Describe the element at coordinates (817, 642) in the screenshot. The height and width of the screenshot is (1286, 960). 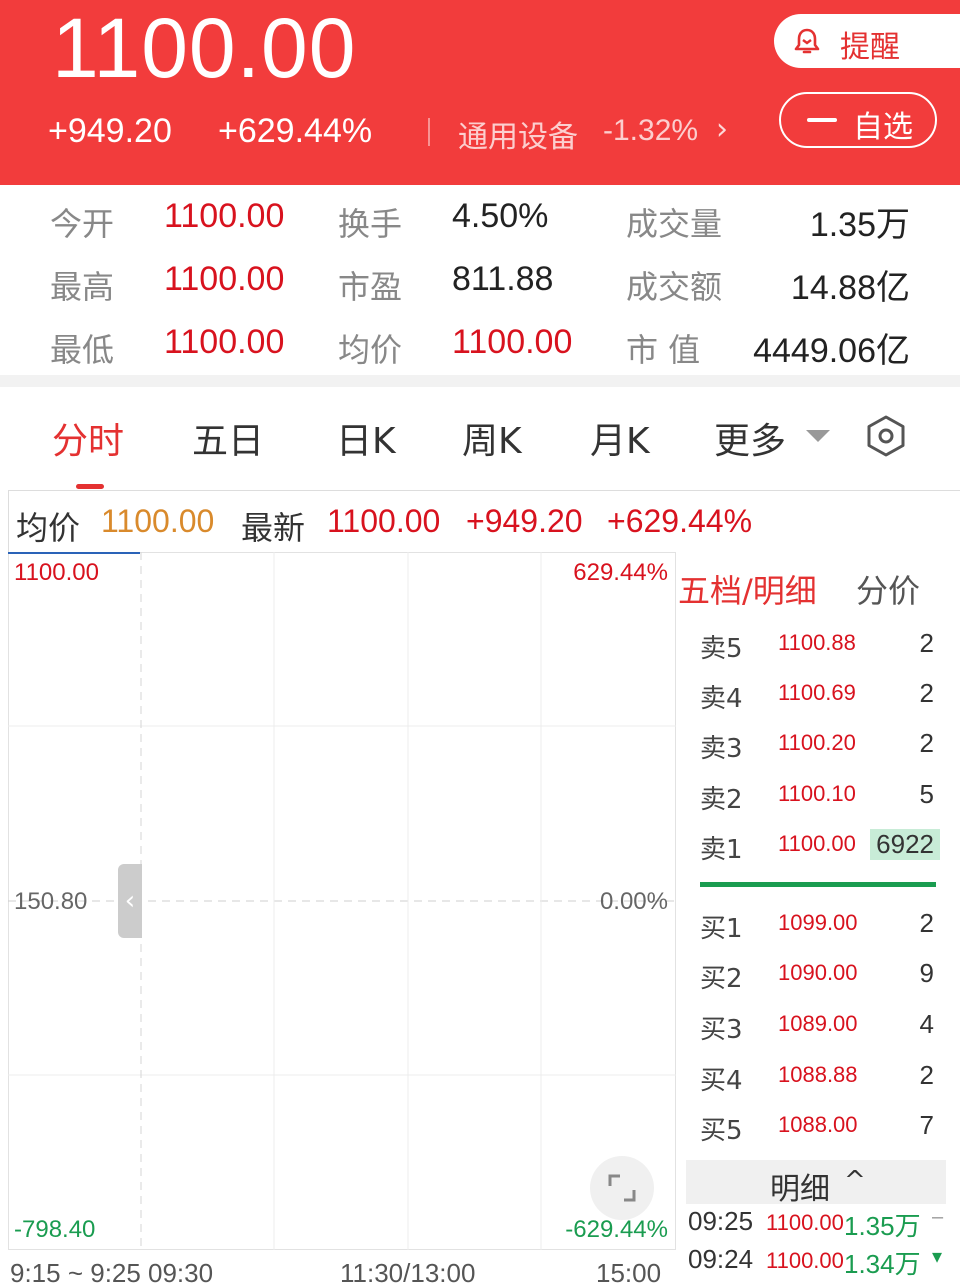
I see `ask-price: 1100.88` at that location.